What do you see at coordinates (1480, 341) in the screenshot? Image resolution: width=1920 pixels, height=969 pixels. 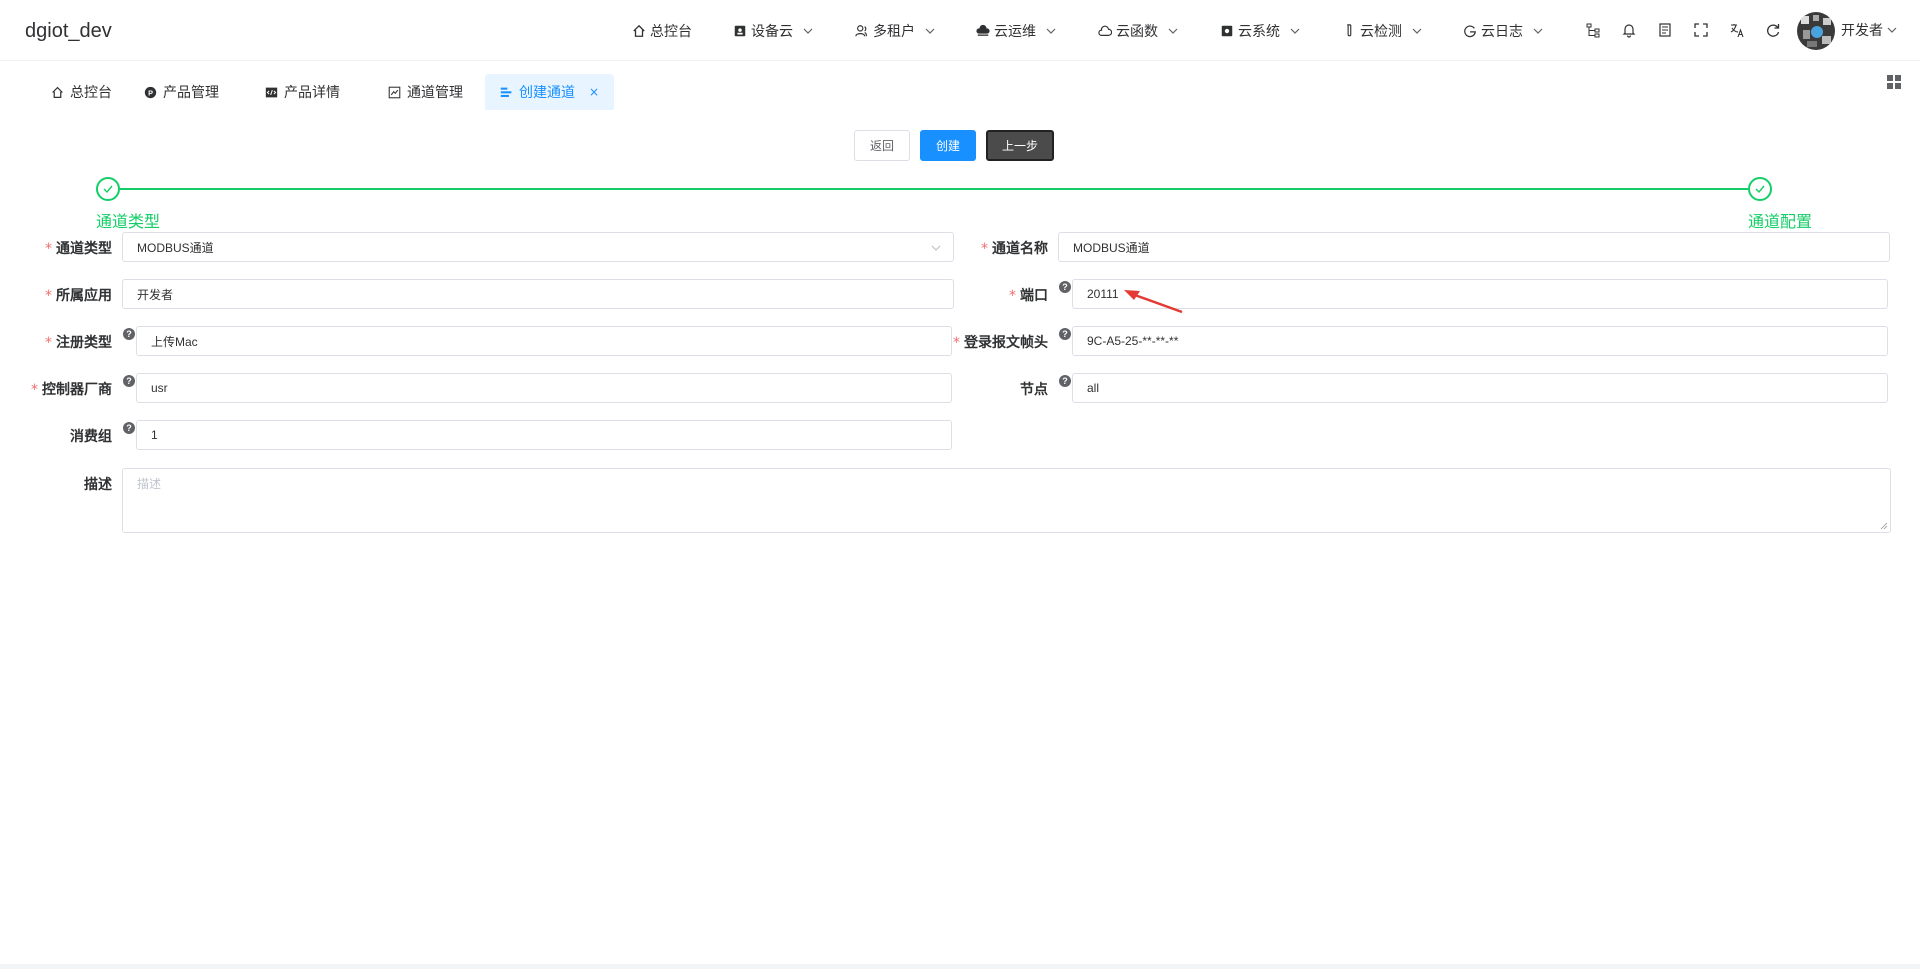 I see `login-header-input: 9C-A5-25-**-**-**` at bounding box center [1480, 341].